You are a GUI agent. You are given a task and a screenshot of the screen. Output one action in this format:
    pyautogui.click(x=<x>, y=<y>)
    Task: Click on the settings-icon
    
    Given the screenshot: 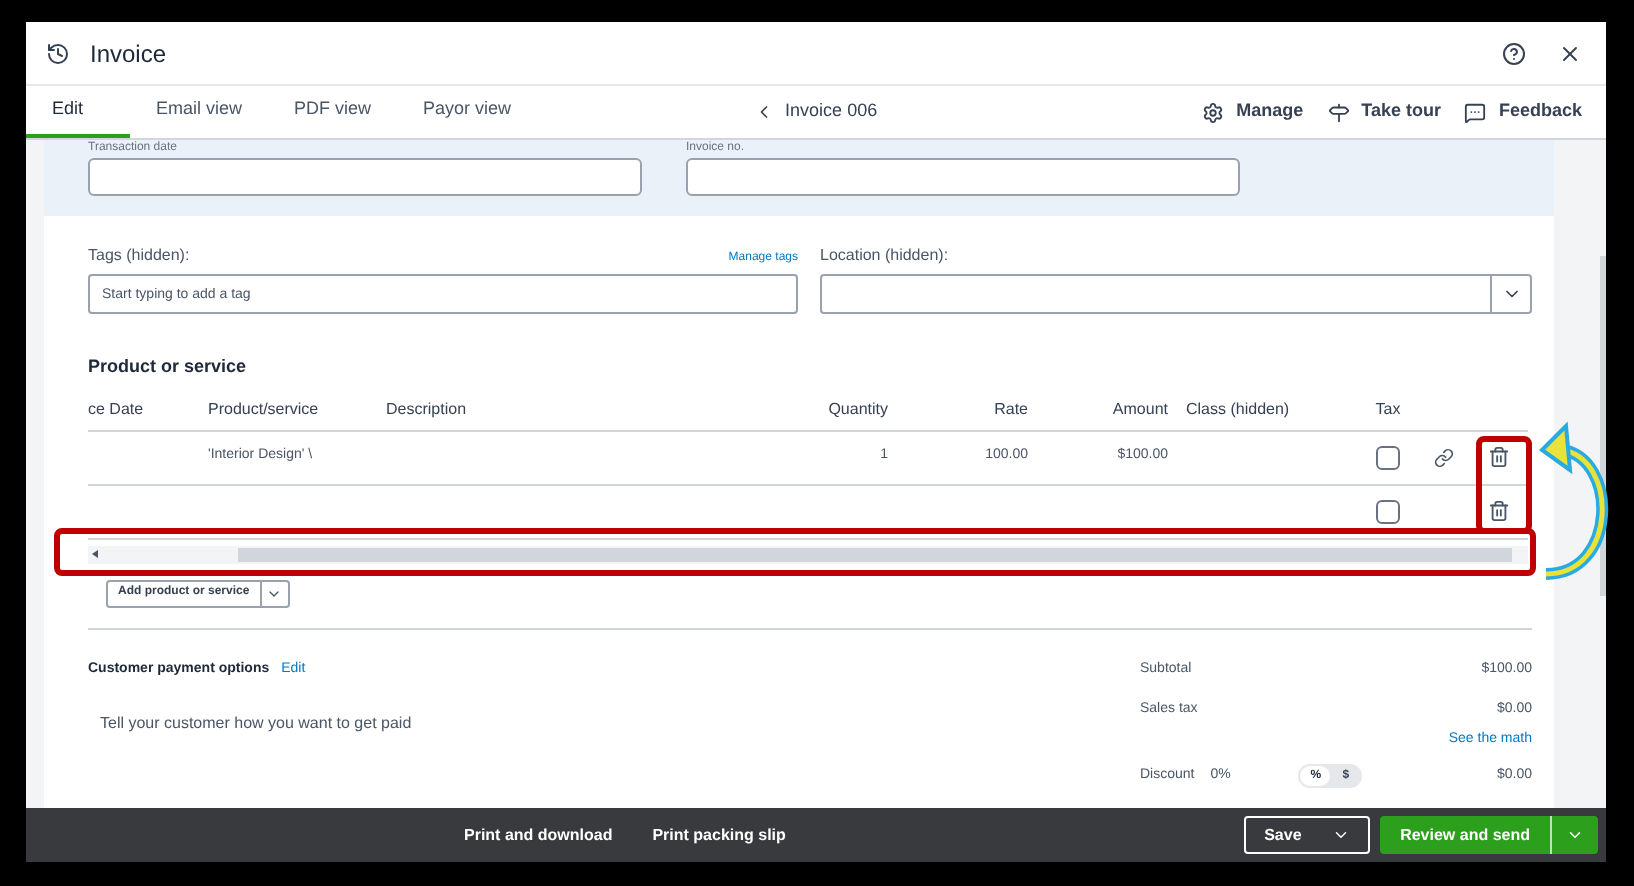 What is the action you would take?
    pyautogui.click(x=1213, y=112)
    